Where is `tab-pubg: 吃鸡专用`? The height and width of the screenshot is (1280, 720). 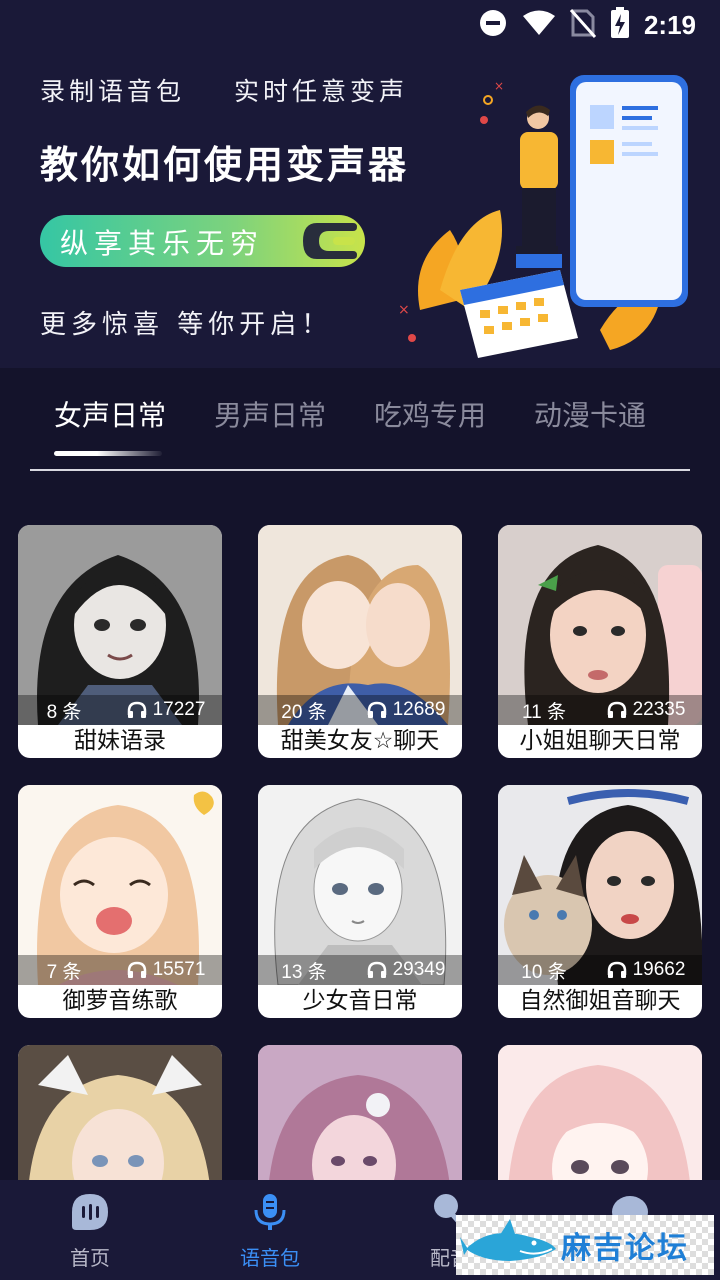 tab-pubg: 吃鸡专用 is located at coordinates (430, 414).